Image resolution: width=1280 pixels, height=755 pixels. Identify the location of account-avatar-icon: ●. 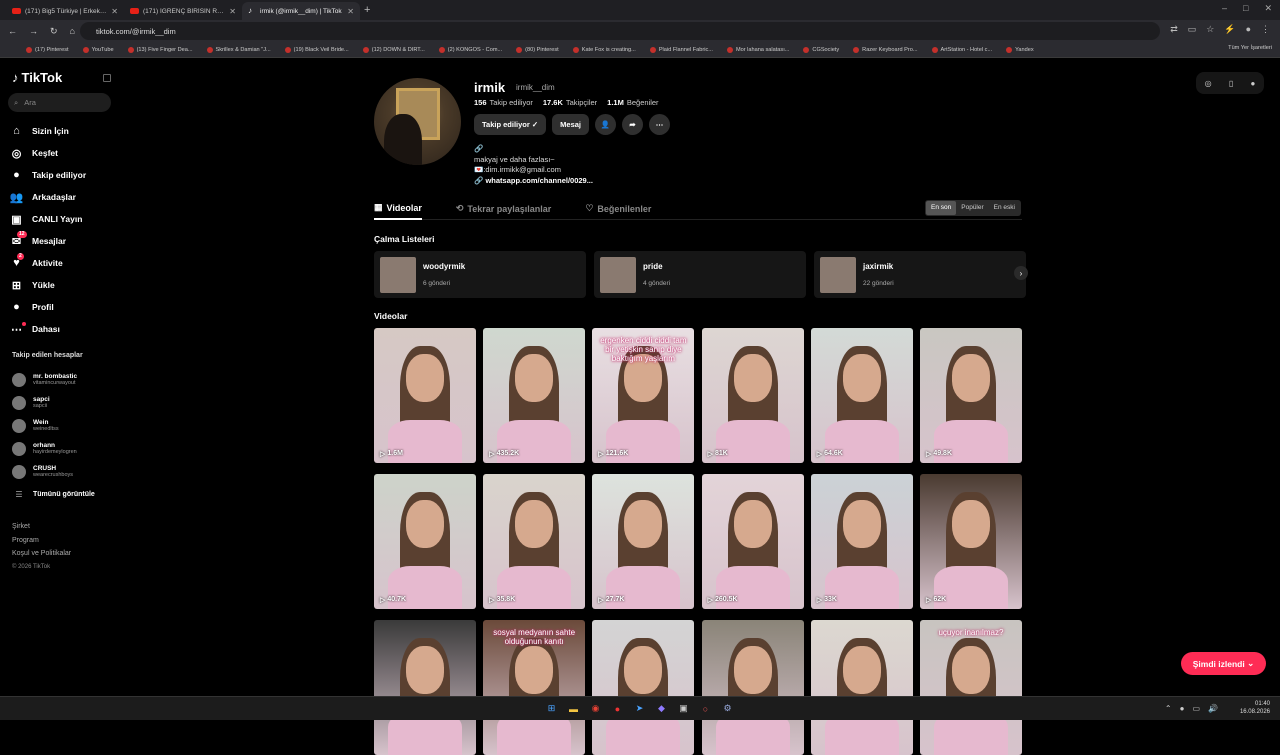
(1253, 83).